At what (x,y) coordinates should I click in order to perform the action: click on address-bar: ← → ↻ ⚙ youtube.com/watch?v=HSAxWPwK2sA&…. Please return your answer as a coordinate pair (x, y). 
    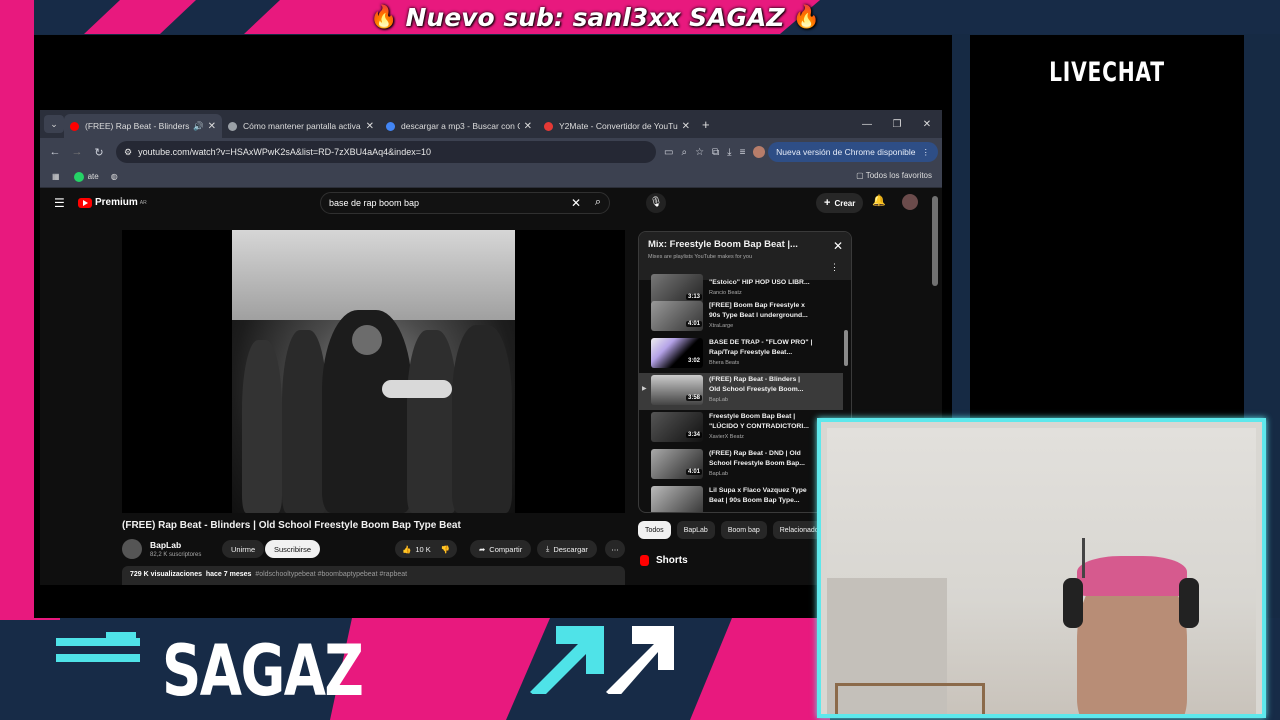
    Looking at the image, I should click on (491, 152).